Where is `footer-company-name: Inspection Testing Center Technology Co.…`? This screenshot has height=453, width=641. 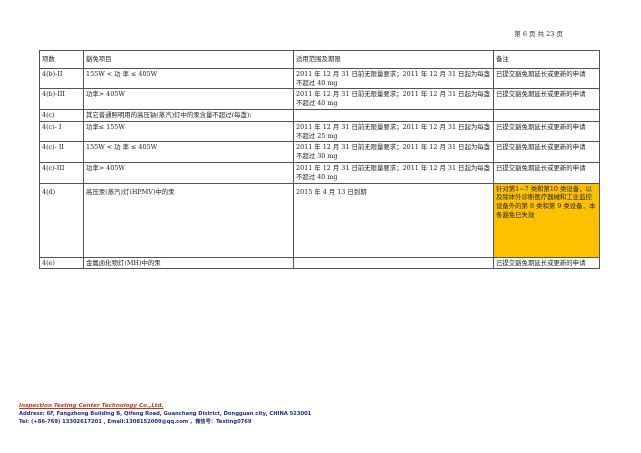 footer-company-name: Inspection Testing Center Technology Co.… is located at coordinates (91, 406).